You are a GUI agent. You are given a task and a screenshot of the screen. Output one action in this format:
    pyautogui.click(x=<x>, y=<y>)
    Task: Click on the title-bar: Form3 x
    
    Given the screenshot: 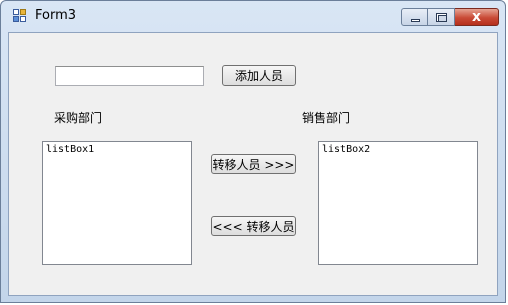 What is the action you would take?
    pyautogui.click(x=253, y=16)
    